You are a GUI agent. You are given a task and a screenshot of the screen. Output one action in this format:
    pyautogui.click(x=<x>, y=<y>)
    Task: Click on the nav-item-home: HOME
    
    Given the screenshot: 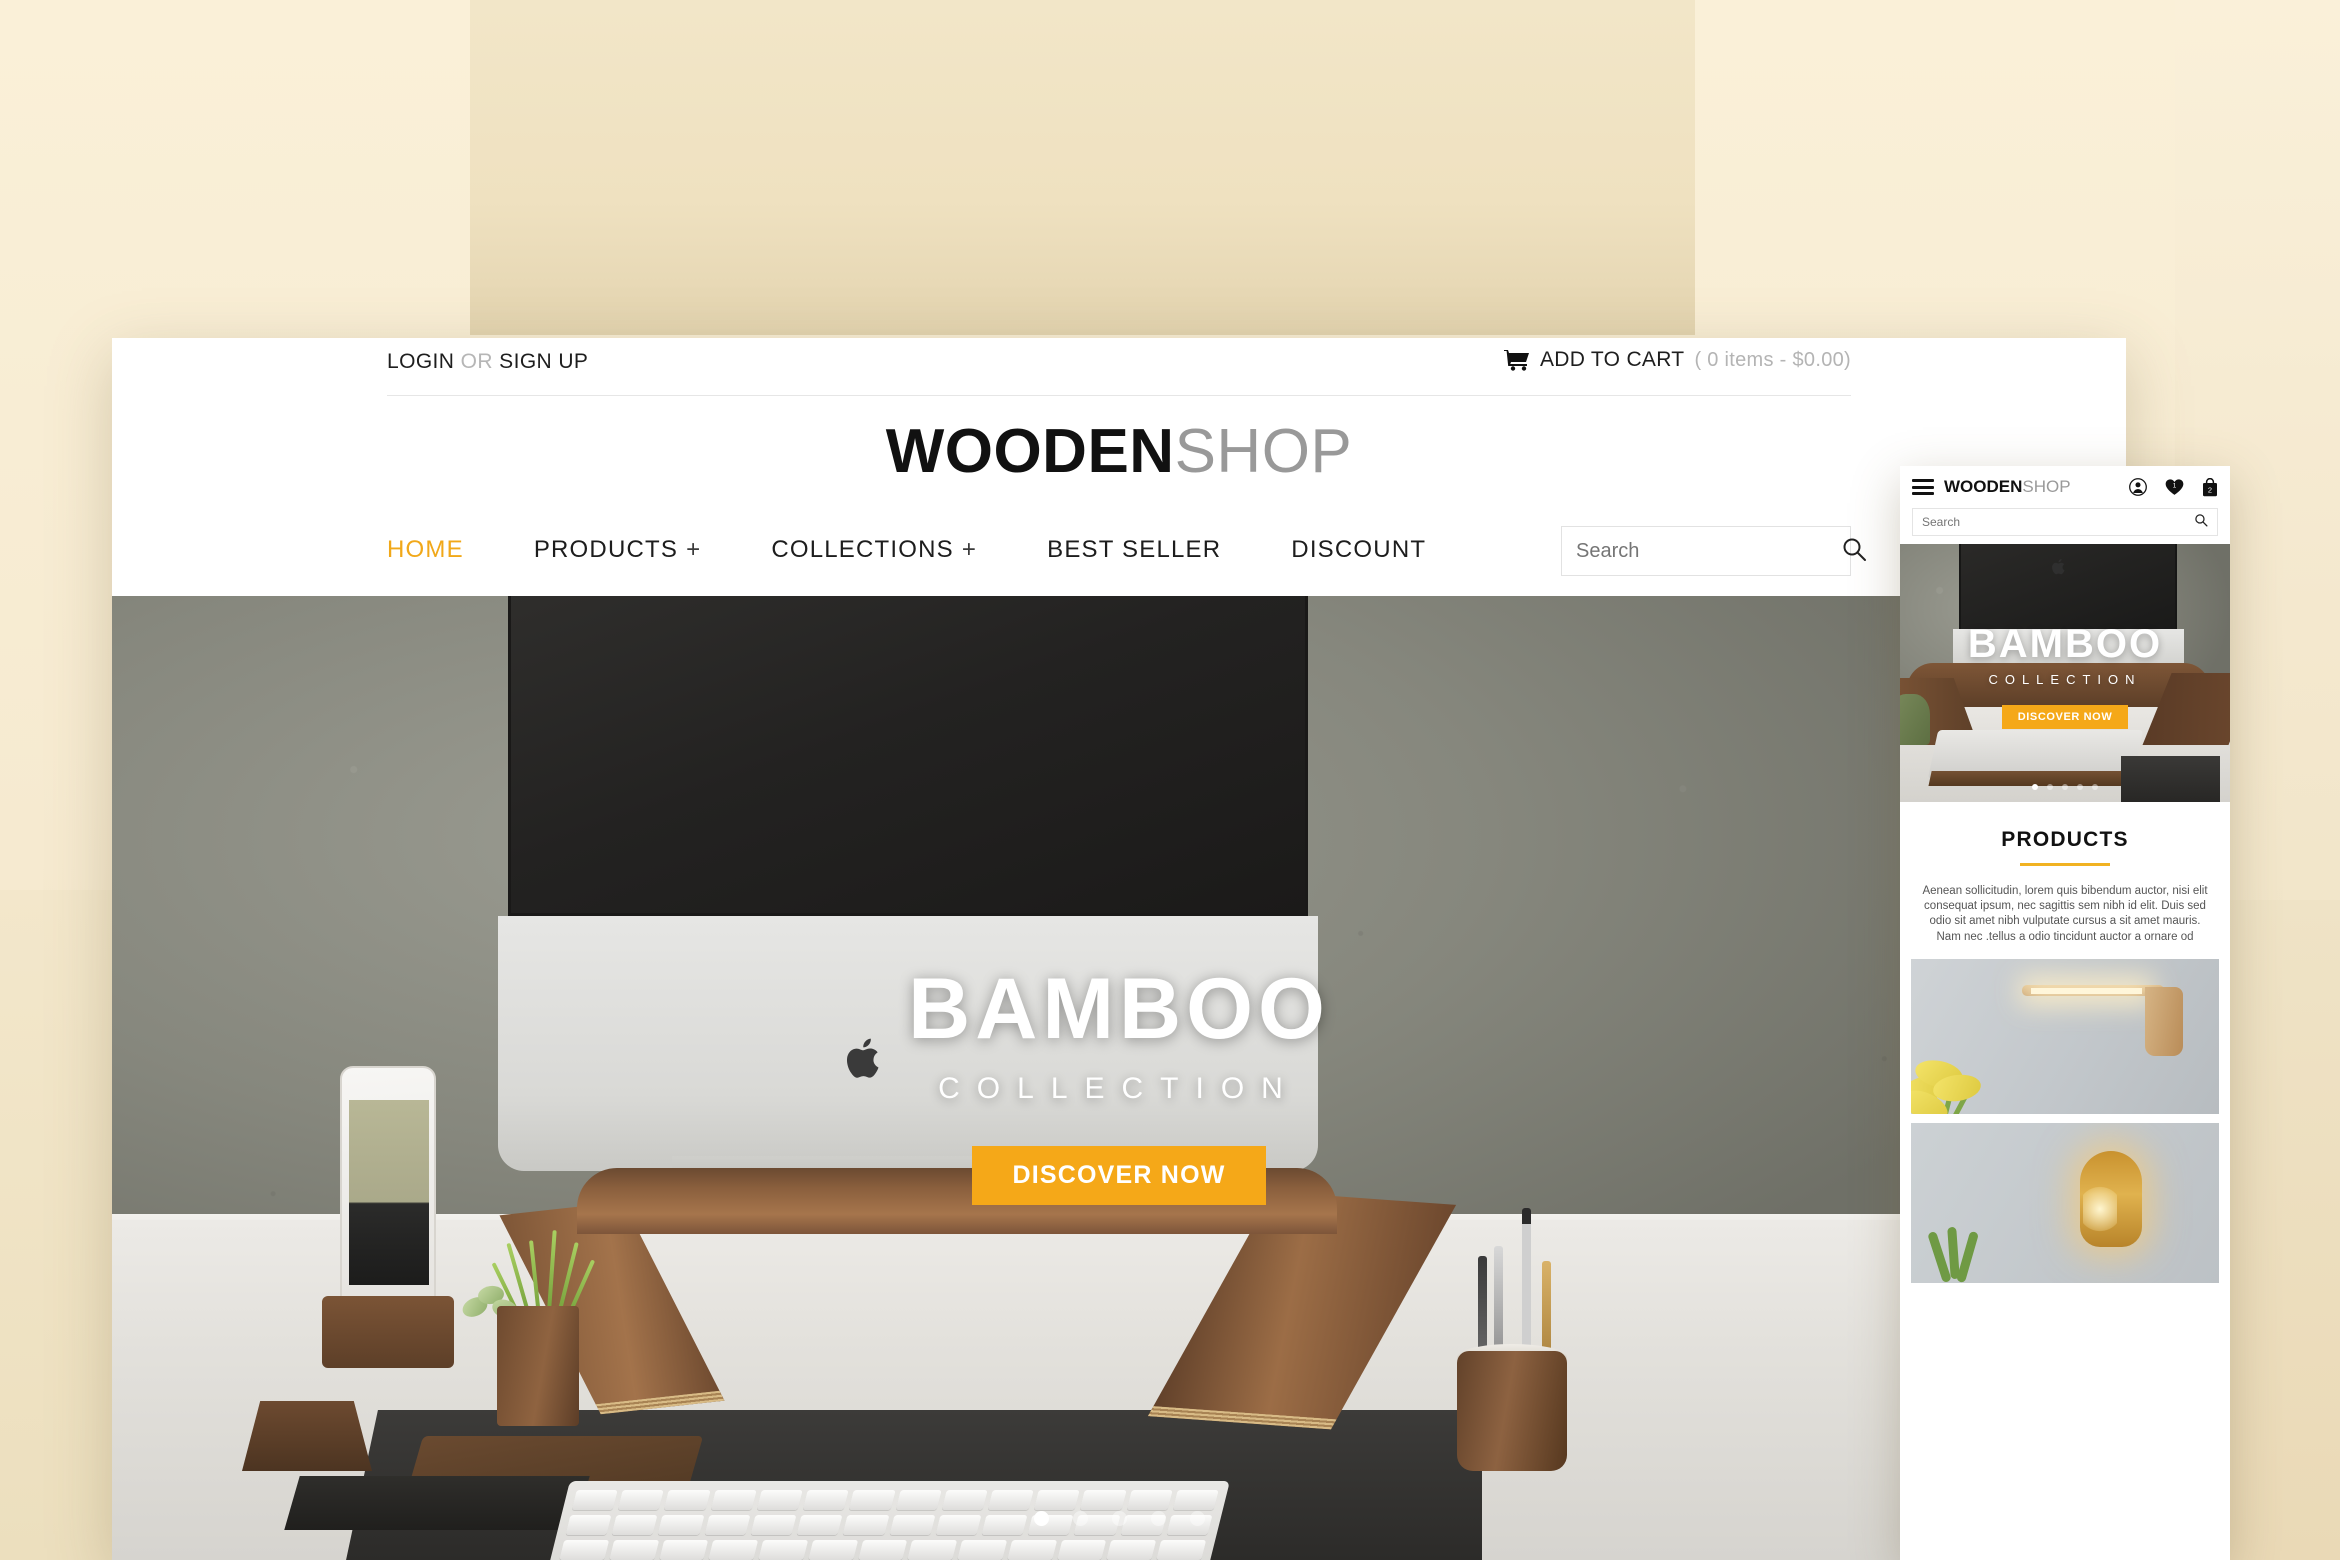 What is the action you would take?
    pyautogui.click(x=425, y=550)
    